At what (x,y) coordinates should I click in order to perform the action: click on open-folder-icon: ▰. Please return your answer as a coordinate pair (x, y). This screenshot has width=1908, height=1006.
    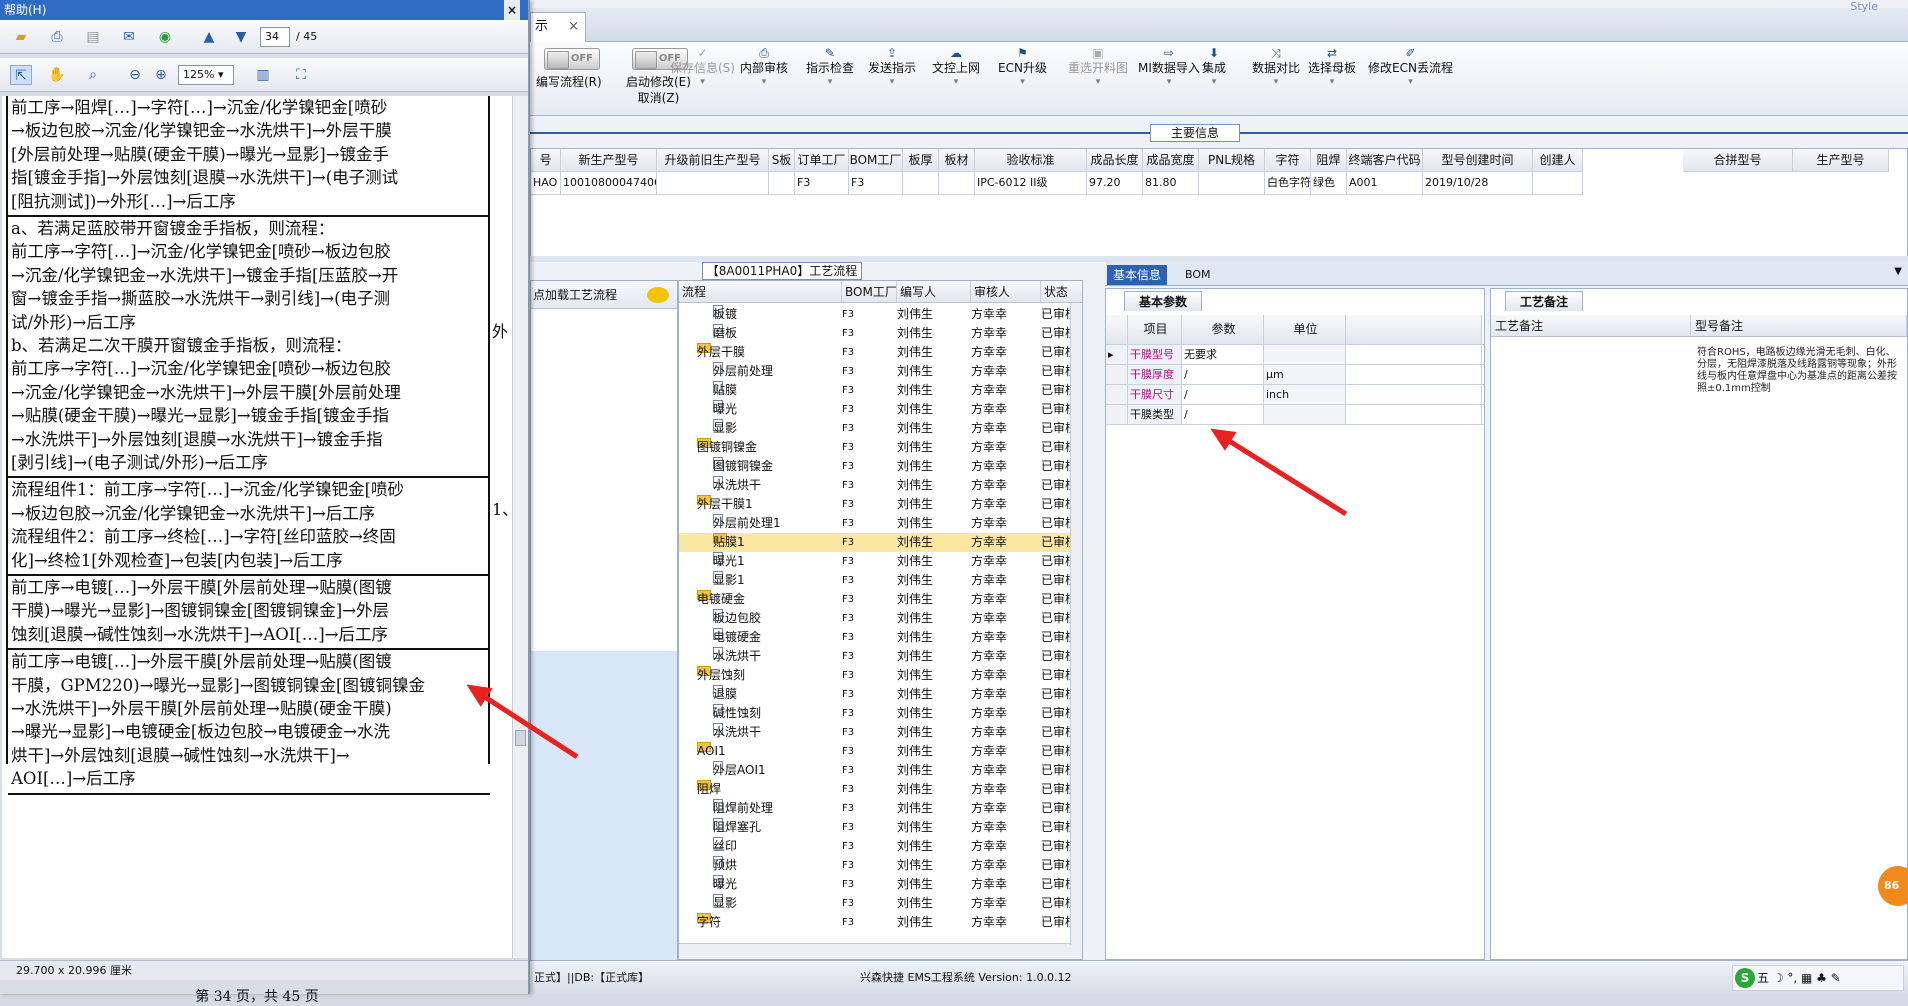
    Looking at the image, I should click on (21, 37).